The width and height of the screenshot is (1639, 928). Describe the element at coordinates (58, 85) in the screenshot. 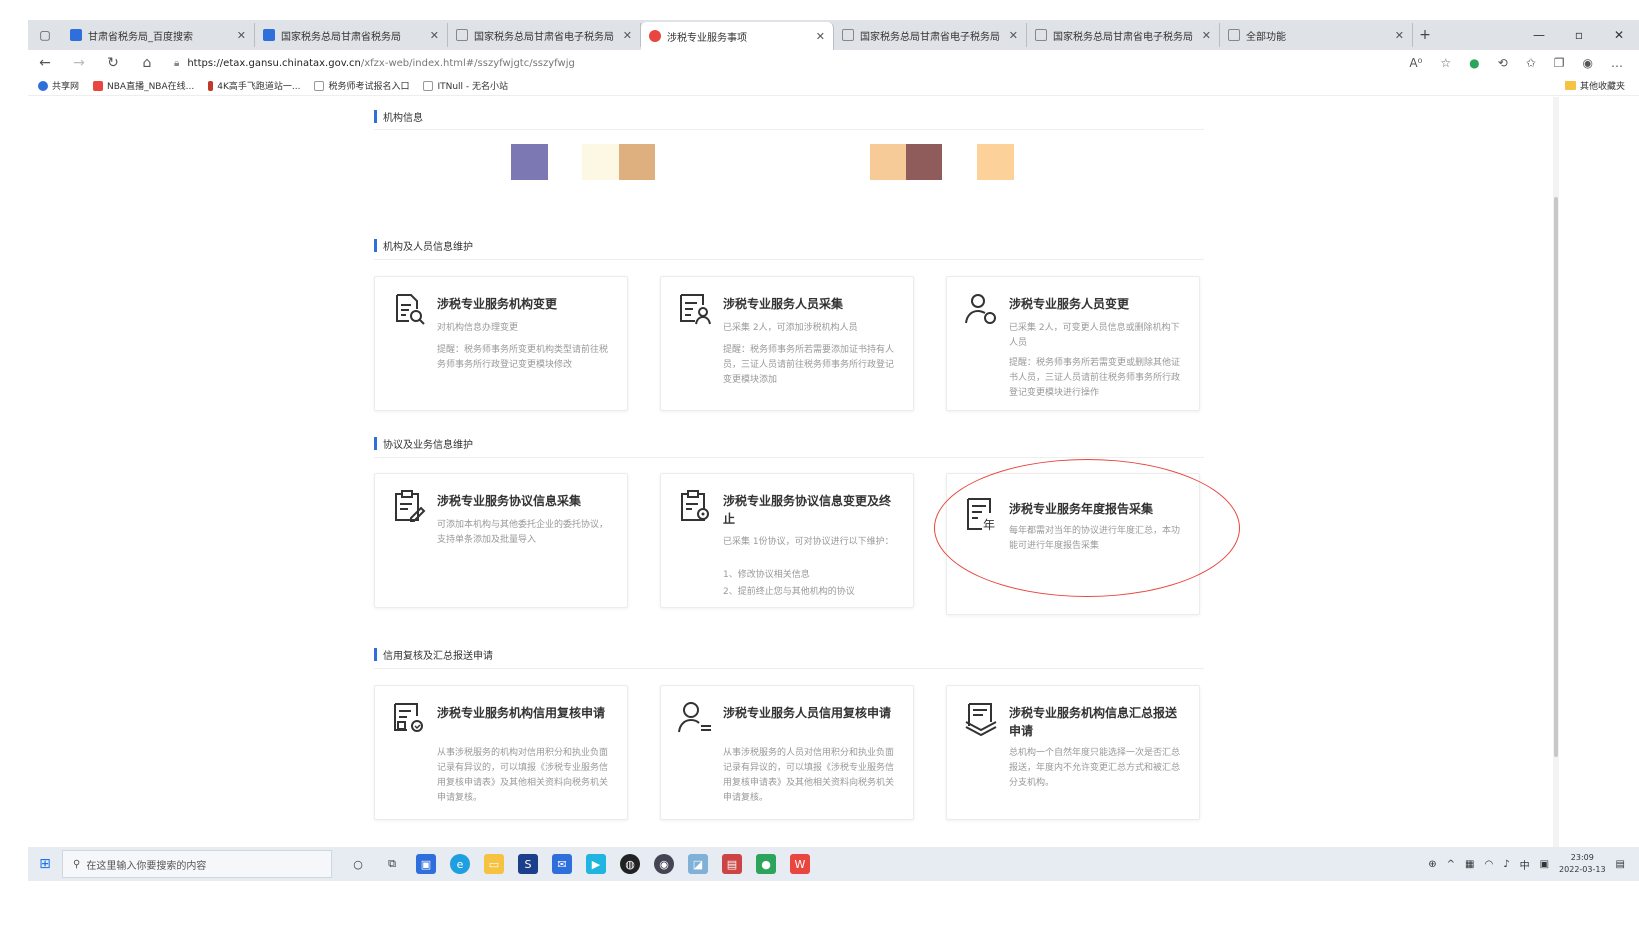

I see `bookmark-item: 共享网` at that location.